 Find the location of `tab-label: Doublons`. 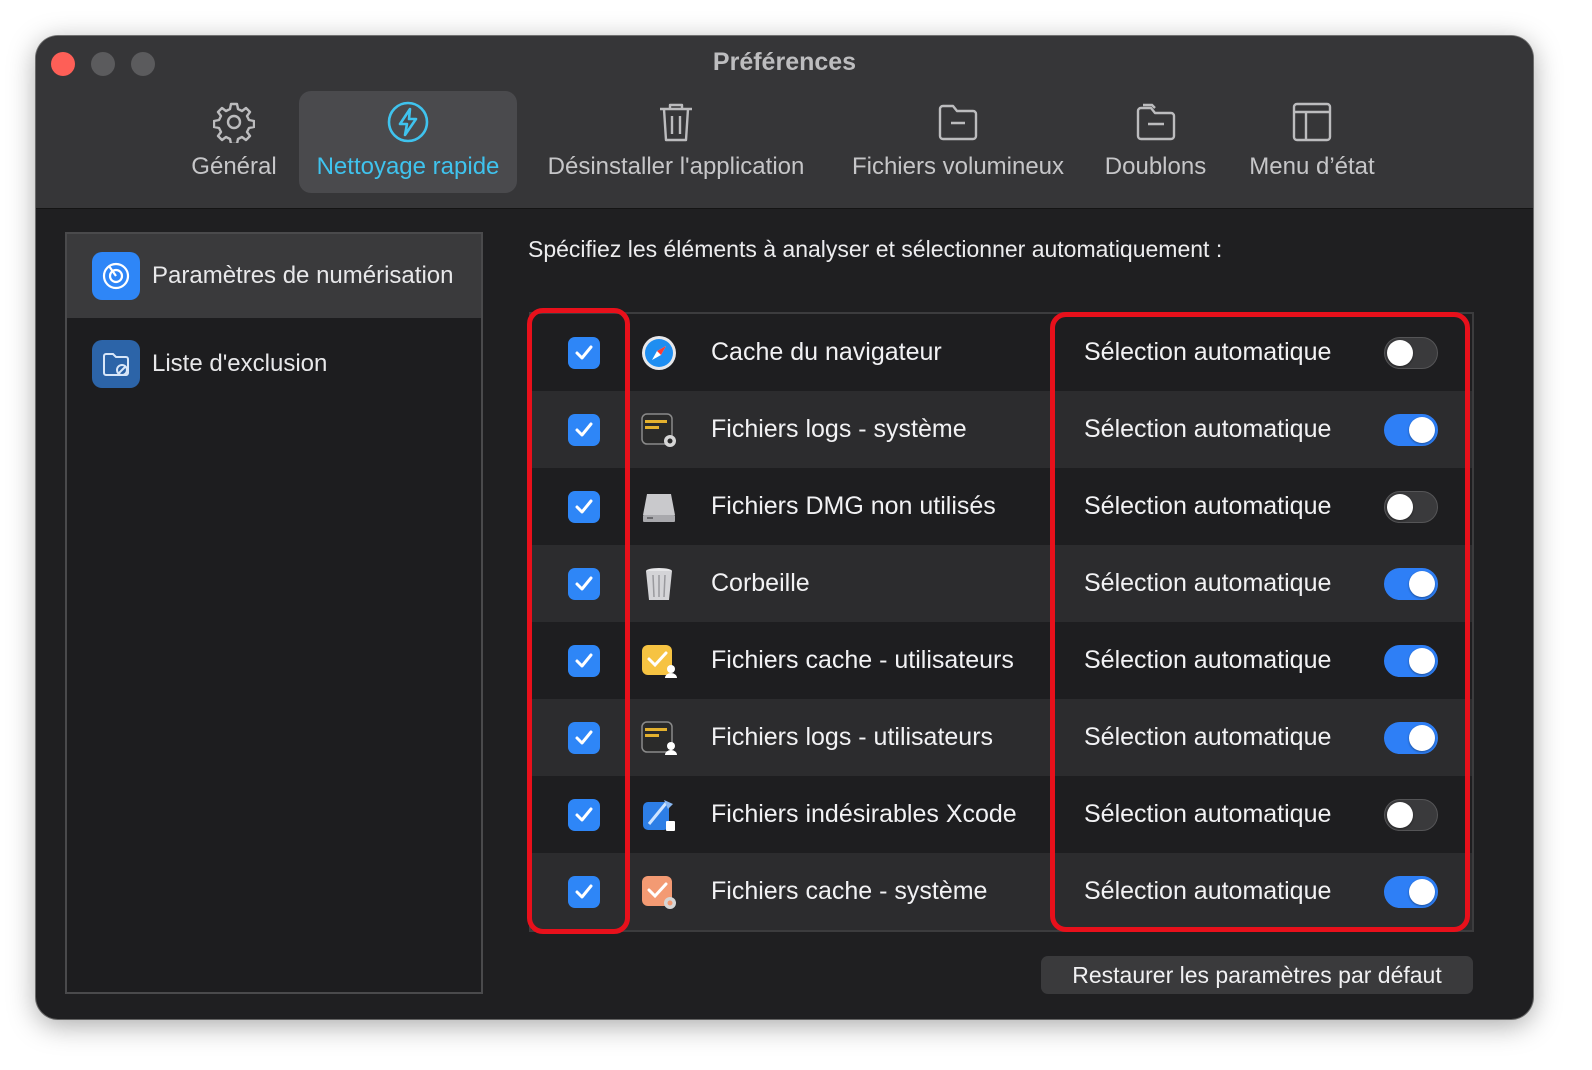

tab-label: Doublons is located at coordinates (1155, 166).